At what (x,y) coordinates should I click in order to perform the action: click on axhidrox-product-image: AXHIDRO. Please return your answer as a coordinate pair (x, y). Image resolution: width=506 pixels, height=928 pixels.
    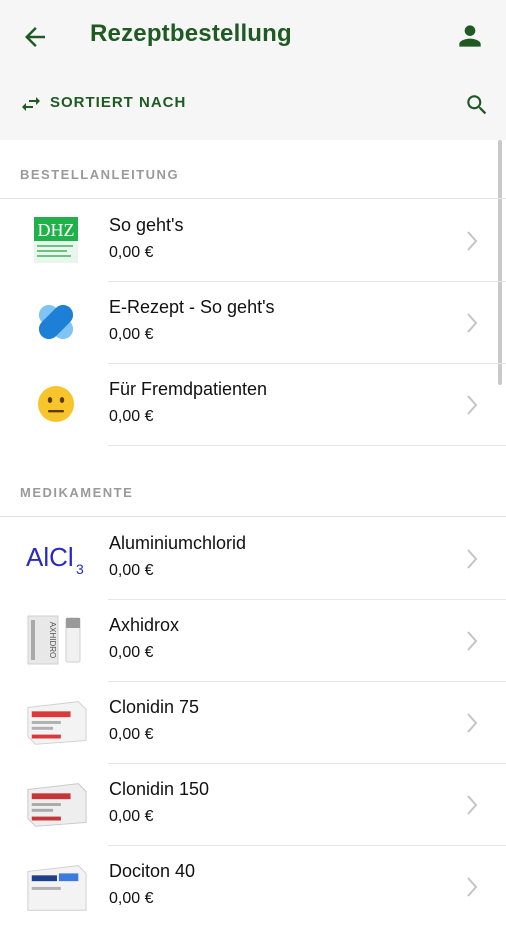
    Looking at the image, I should click on (56, 640).